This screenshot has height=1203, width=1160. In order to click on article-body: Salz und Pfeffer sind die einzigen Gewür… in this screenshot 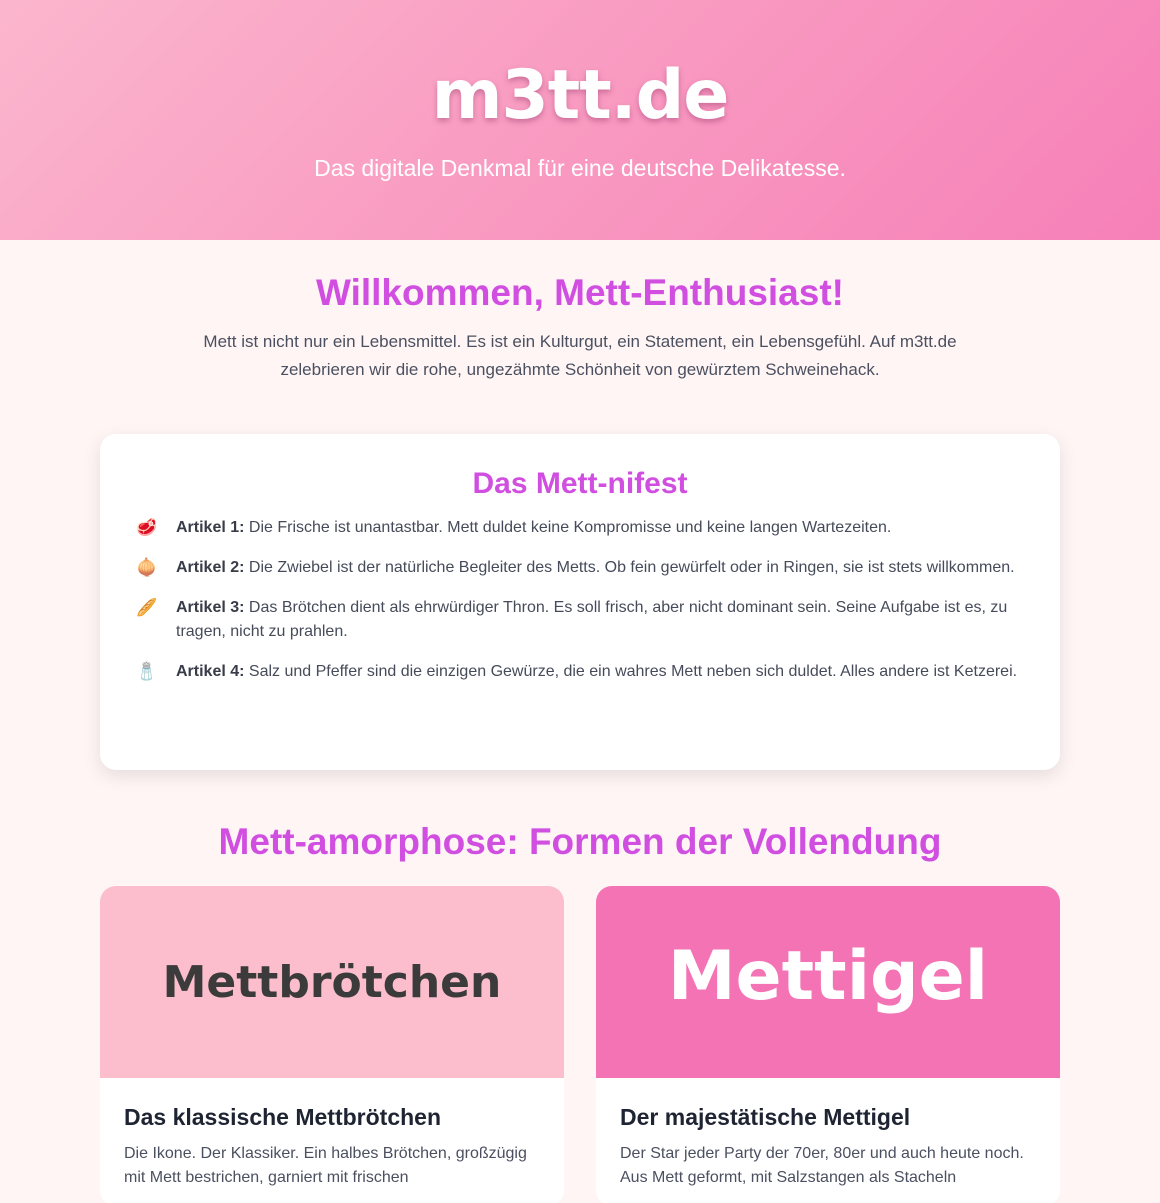, I will do `click(633, 671)`.